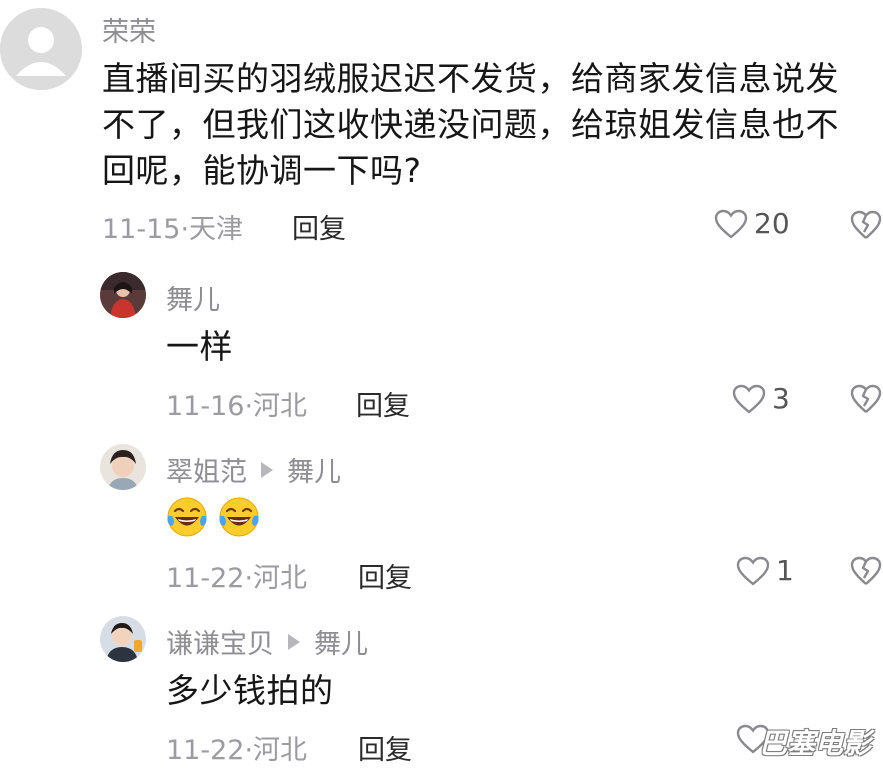 The height and width of the screenshot is (772, 883). Describe the element at coordinates (781, 398) in the screenshot. I see `like-count: 3` at that location.